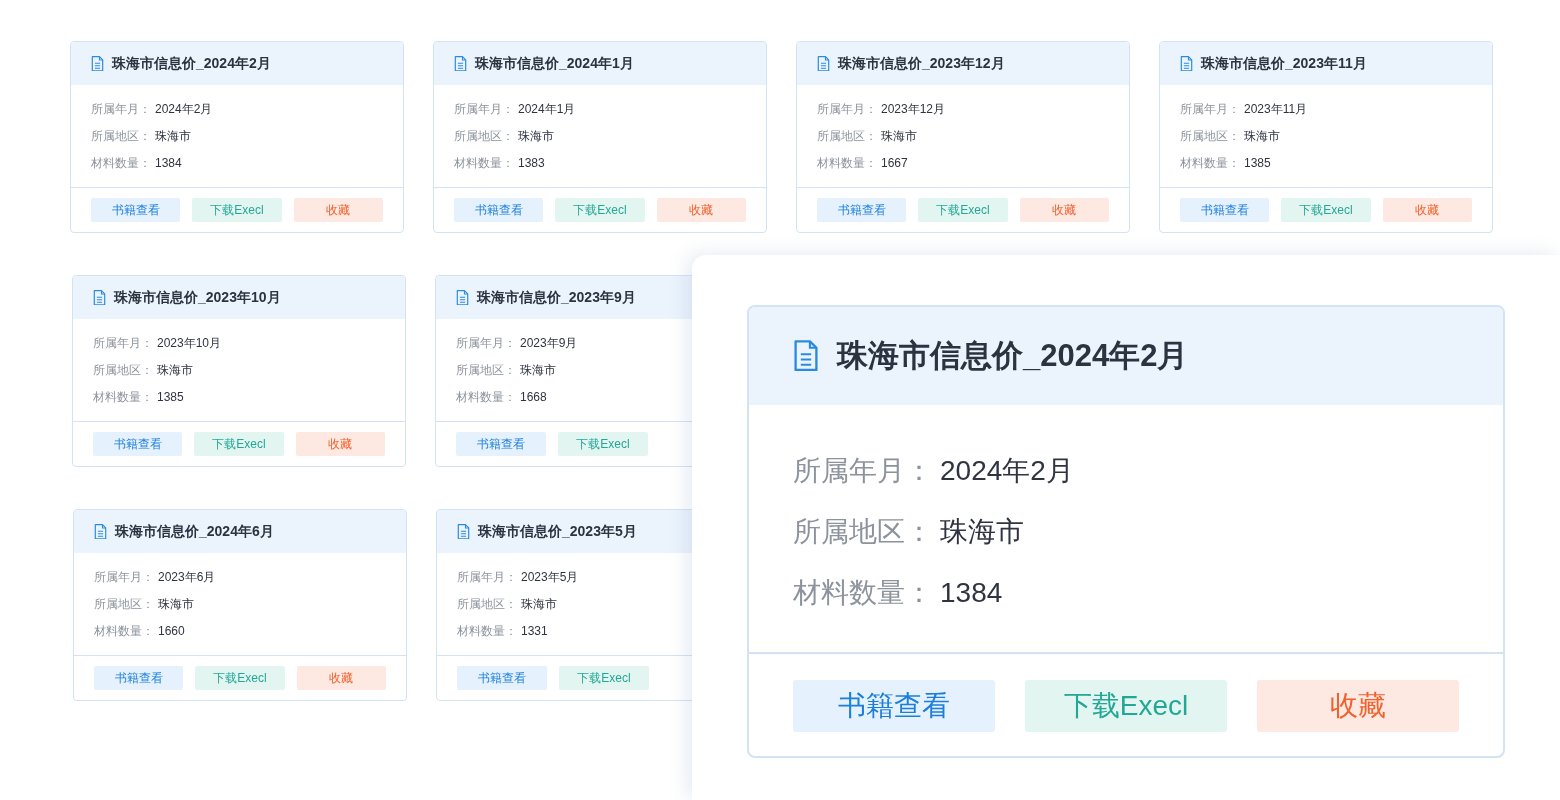 This screenshot has width=1560, height=800. What do you see at coordinates (547, 109) in the screenshot?
I see `field-value: 2024年1月` at bounding box center [547, 109].